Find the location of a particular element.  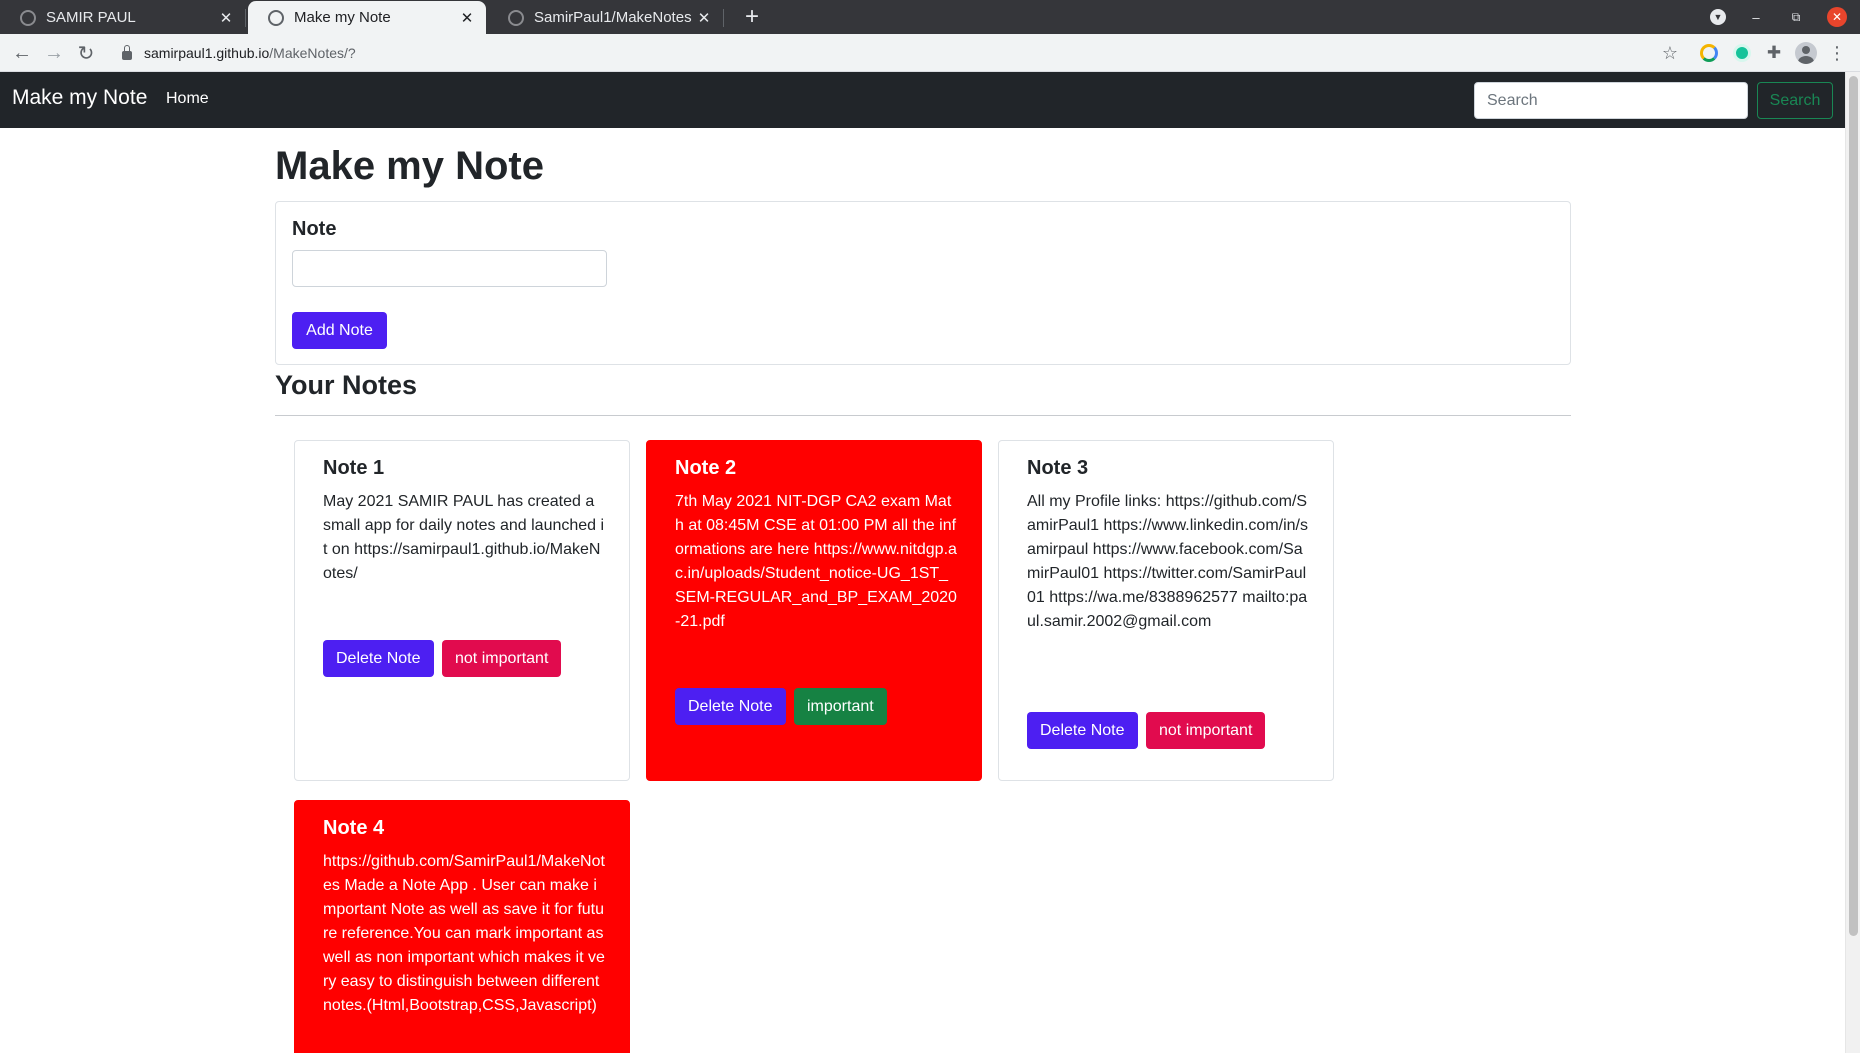

extension-color-icon is located at coordinates (1709, 53).